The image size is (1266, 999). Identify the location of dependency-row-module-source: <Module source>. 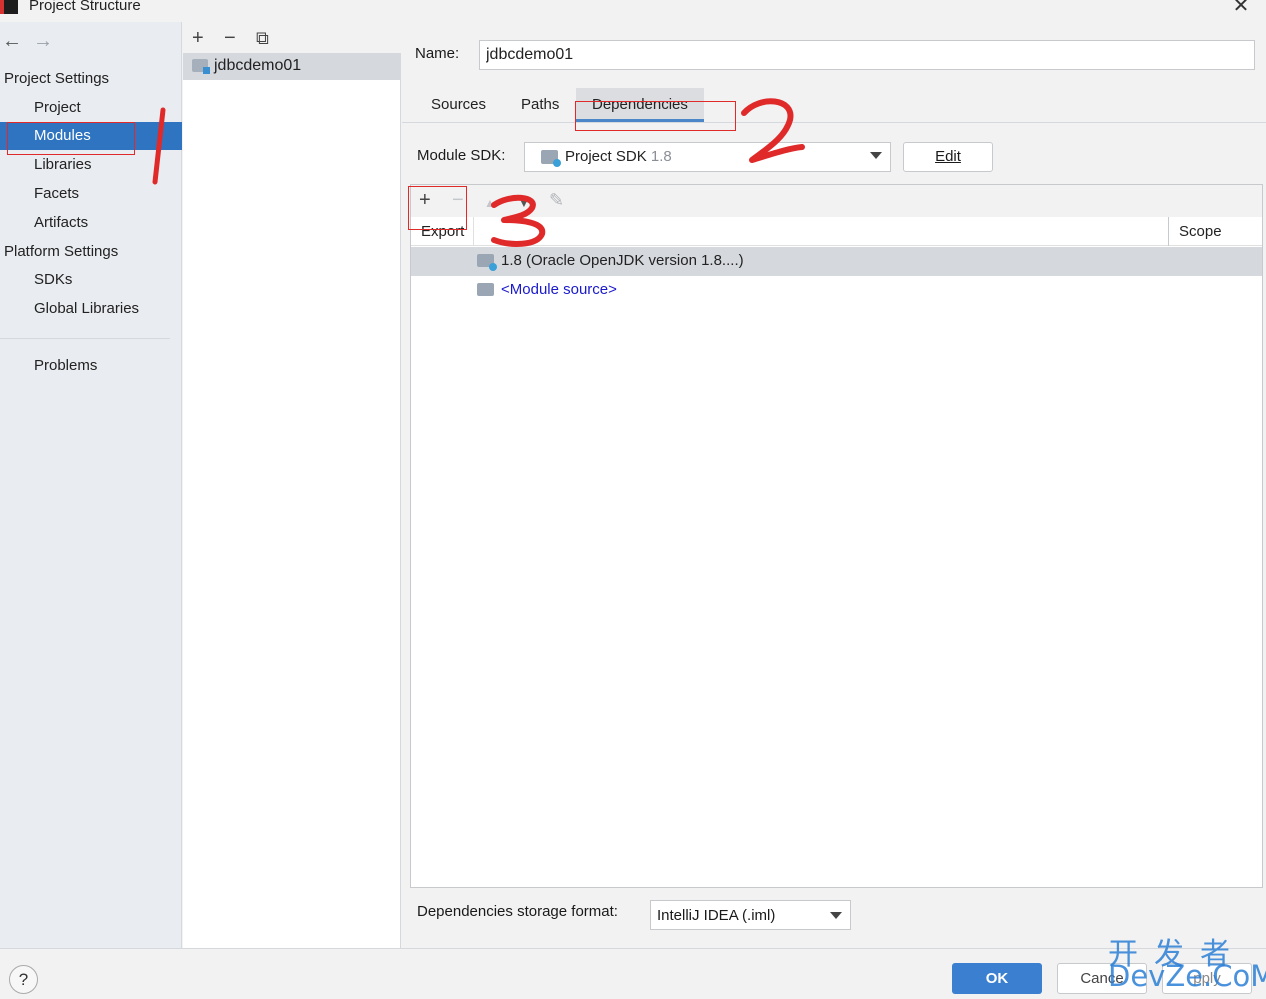
(836, 290).